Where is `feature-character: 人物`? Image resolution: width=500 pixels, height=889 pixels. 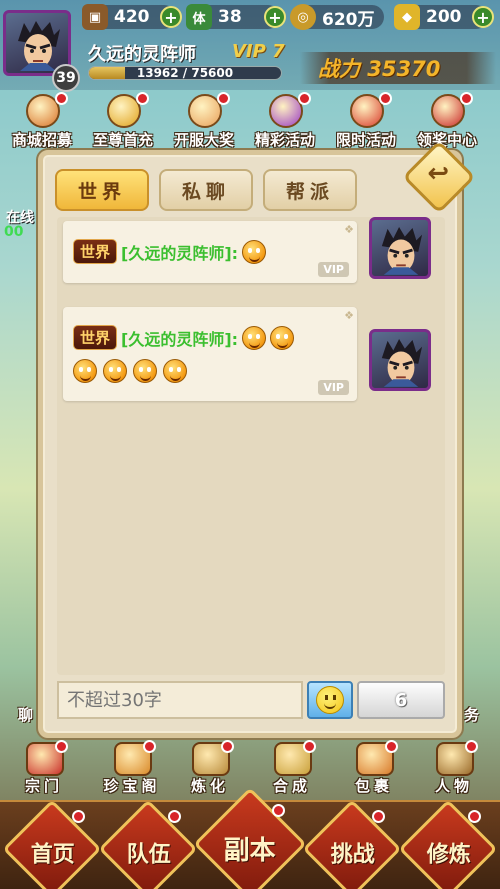
feature-character: 人物 is located at coordinates (454, 769).